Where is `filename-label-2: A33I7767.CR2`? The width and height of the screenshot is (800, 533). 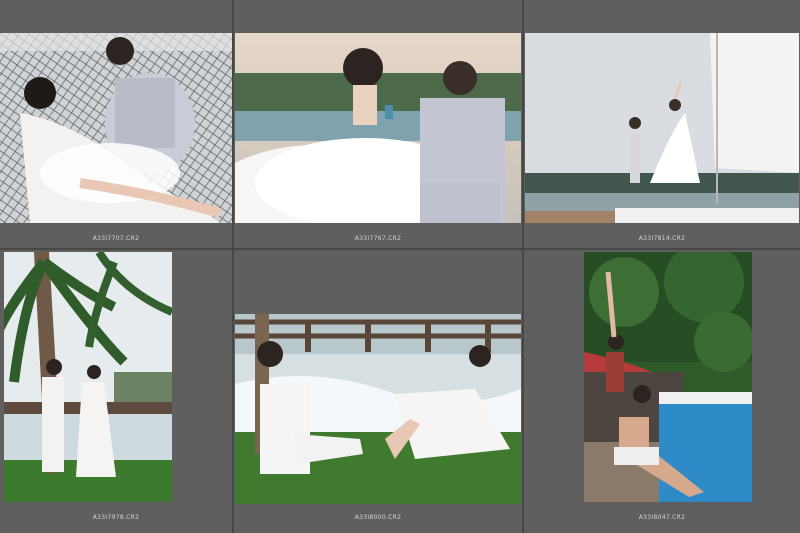
filename-label-2: A33I7767.CR2 is located at coordinates (378, 238).